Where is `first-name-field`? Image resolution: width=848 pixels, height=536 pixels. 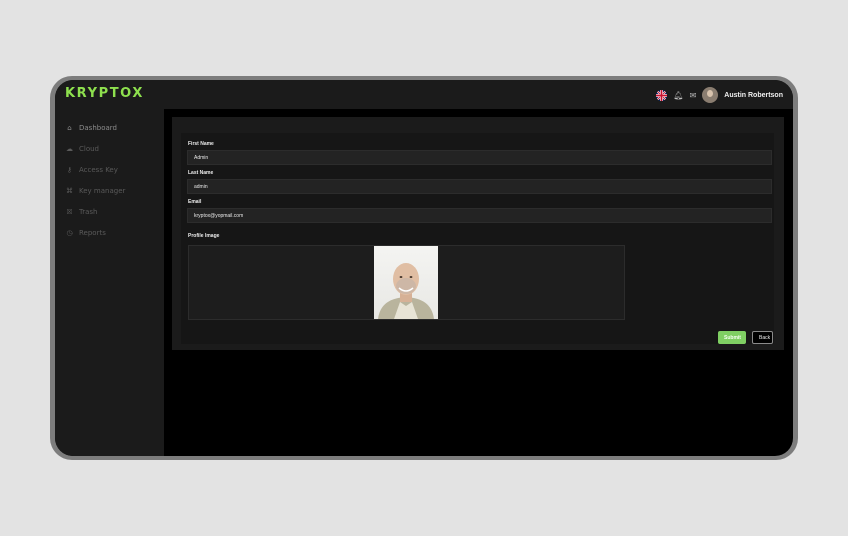
first-name-field is located at coordinates (479, 157).